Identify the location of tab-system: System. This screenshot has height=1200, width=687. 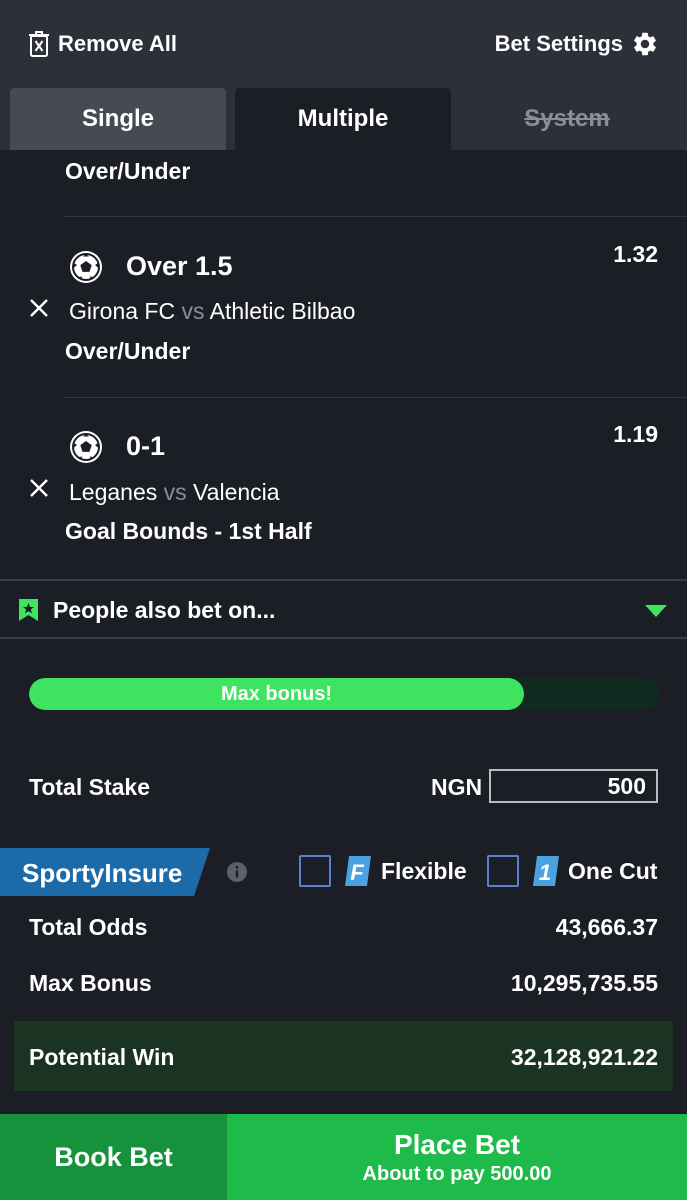
(567, 119).